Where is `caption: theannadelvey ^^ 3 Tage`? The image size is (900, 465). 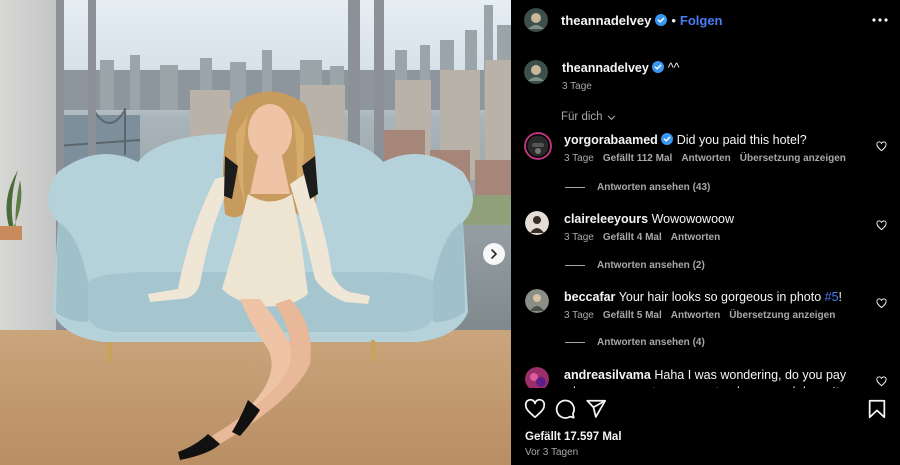
caption: theannadelvey ^^ 3 Tage is located at coordinates (707, 76).